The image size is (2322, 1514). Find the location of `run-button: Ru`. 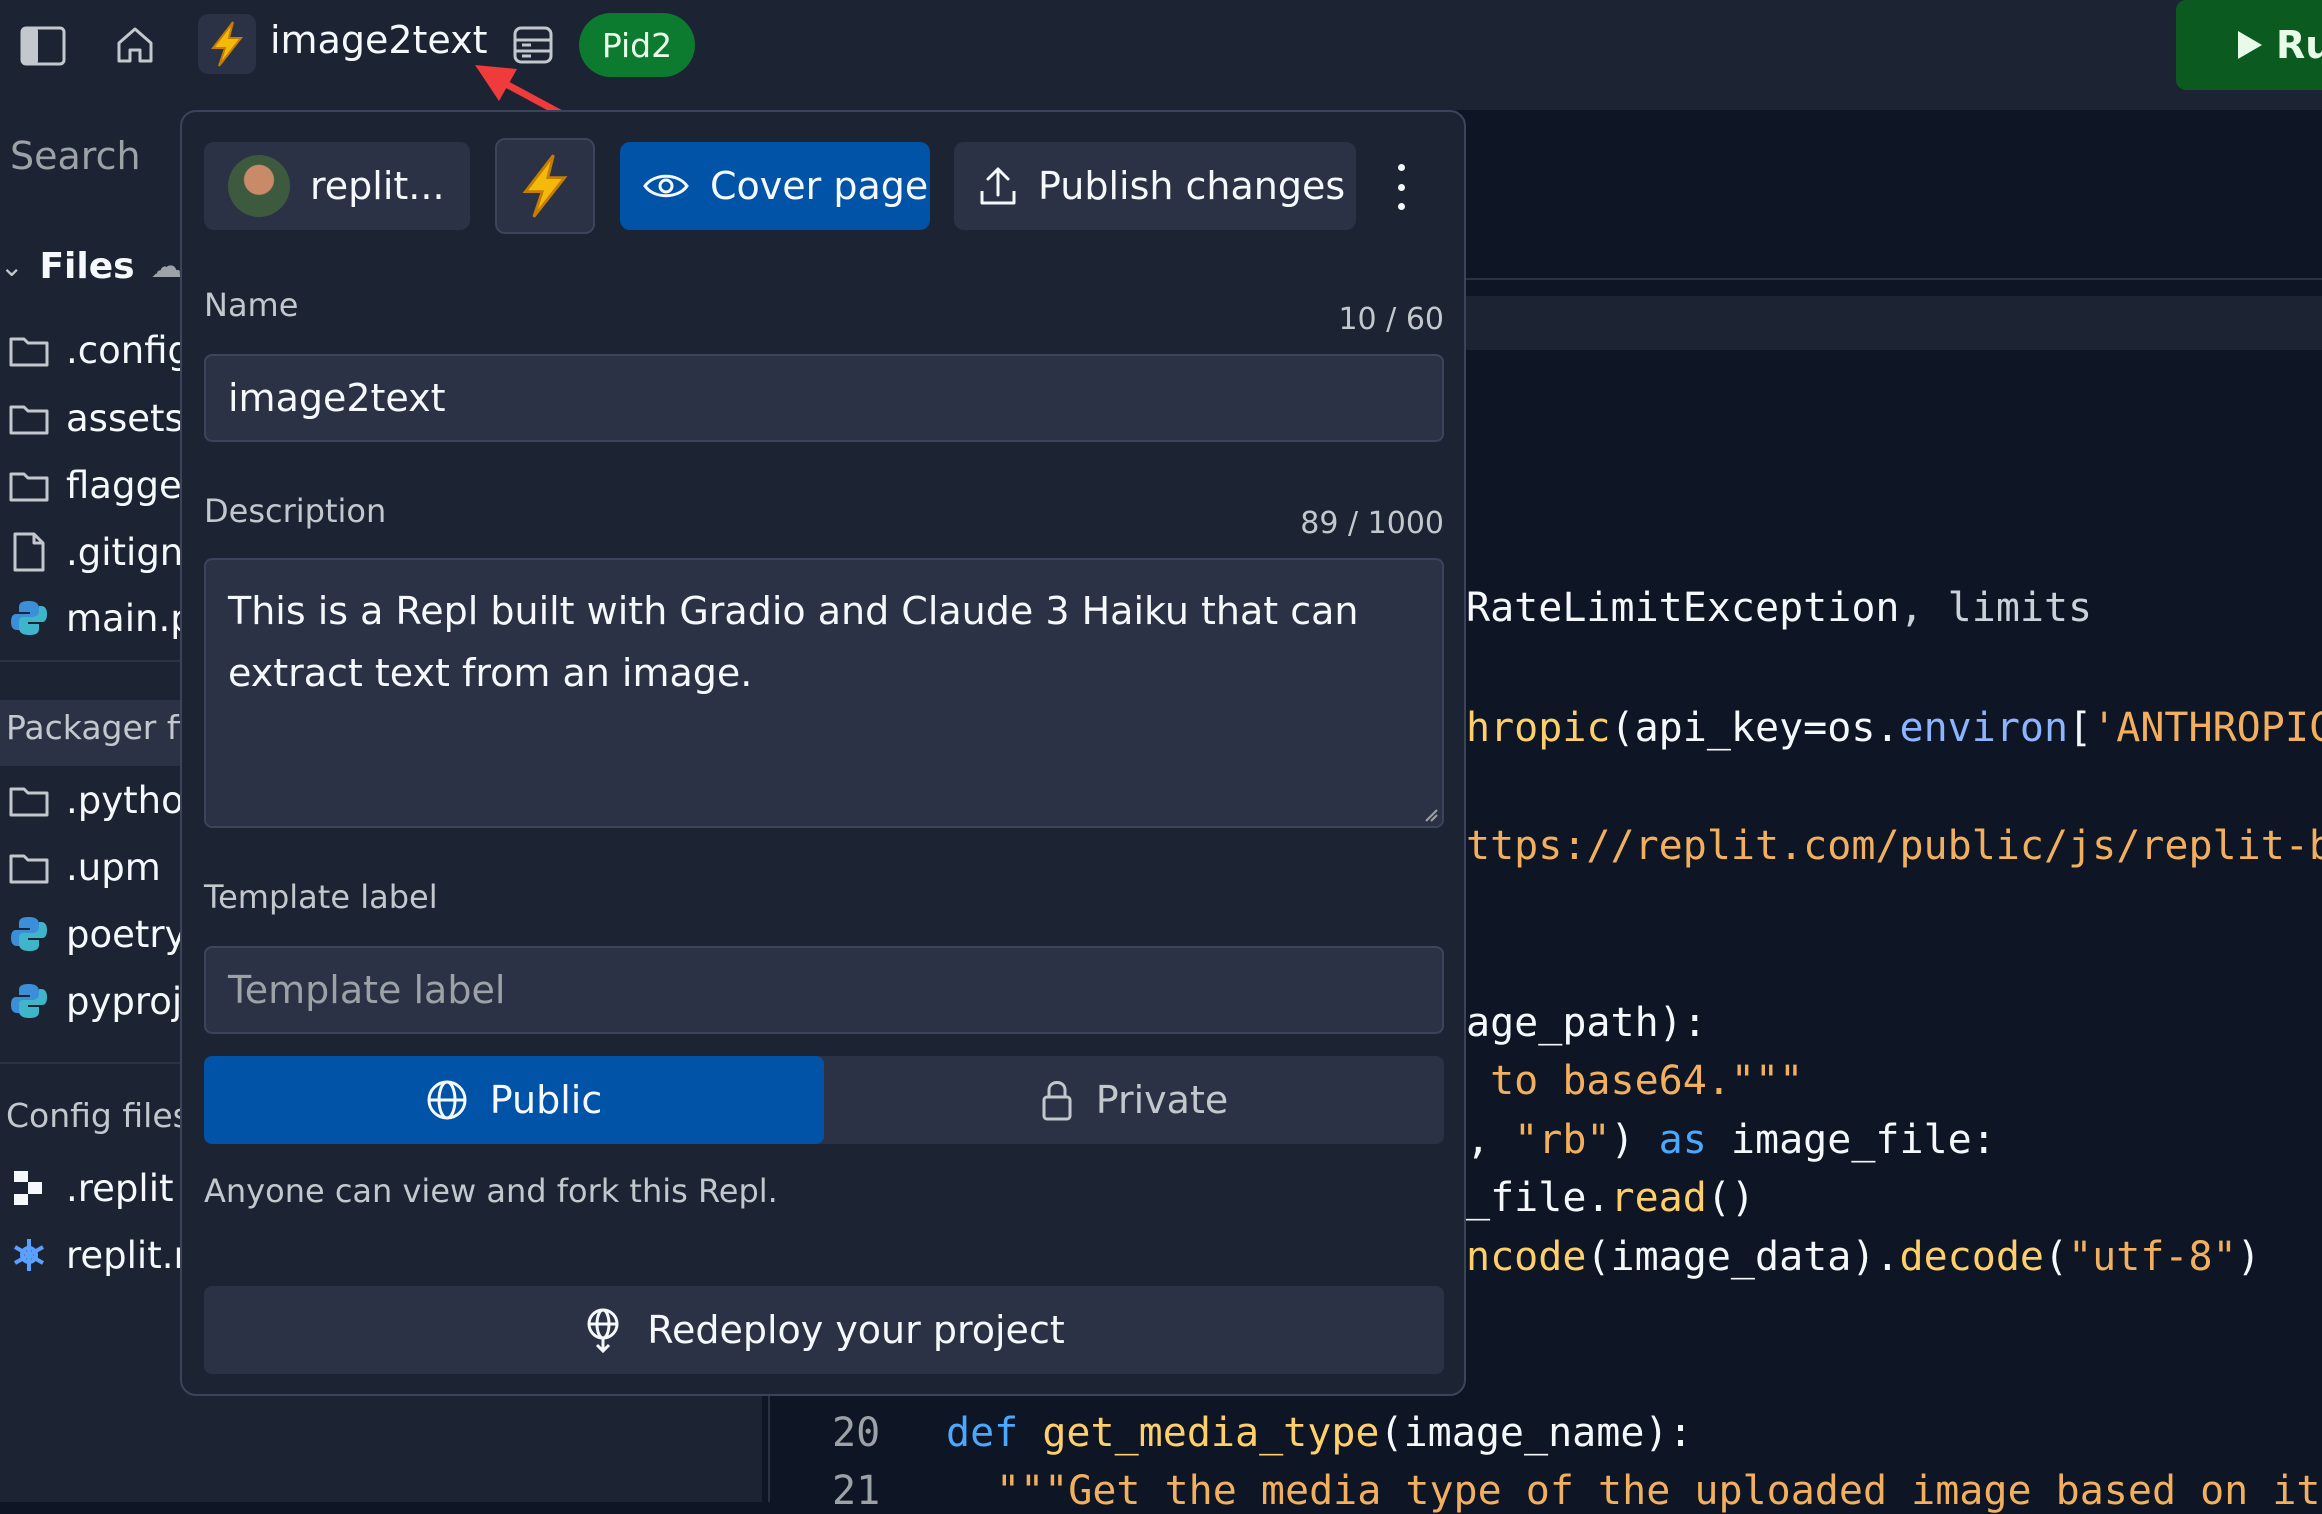

run-button: Ru is located at coordinates (2249, 45).